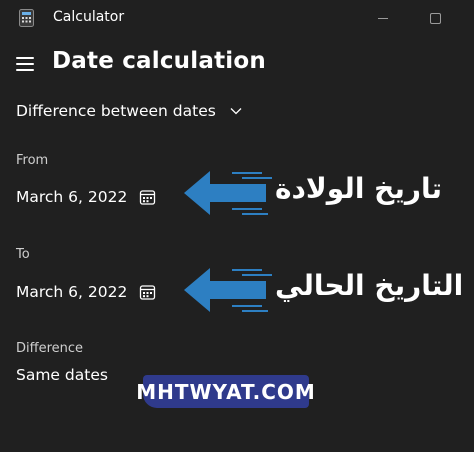 This screenshot has height=452, width=474. I want to click on minimize-icon, so click(383, 18).